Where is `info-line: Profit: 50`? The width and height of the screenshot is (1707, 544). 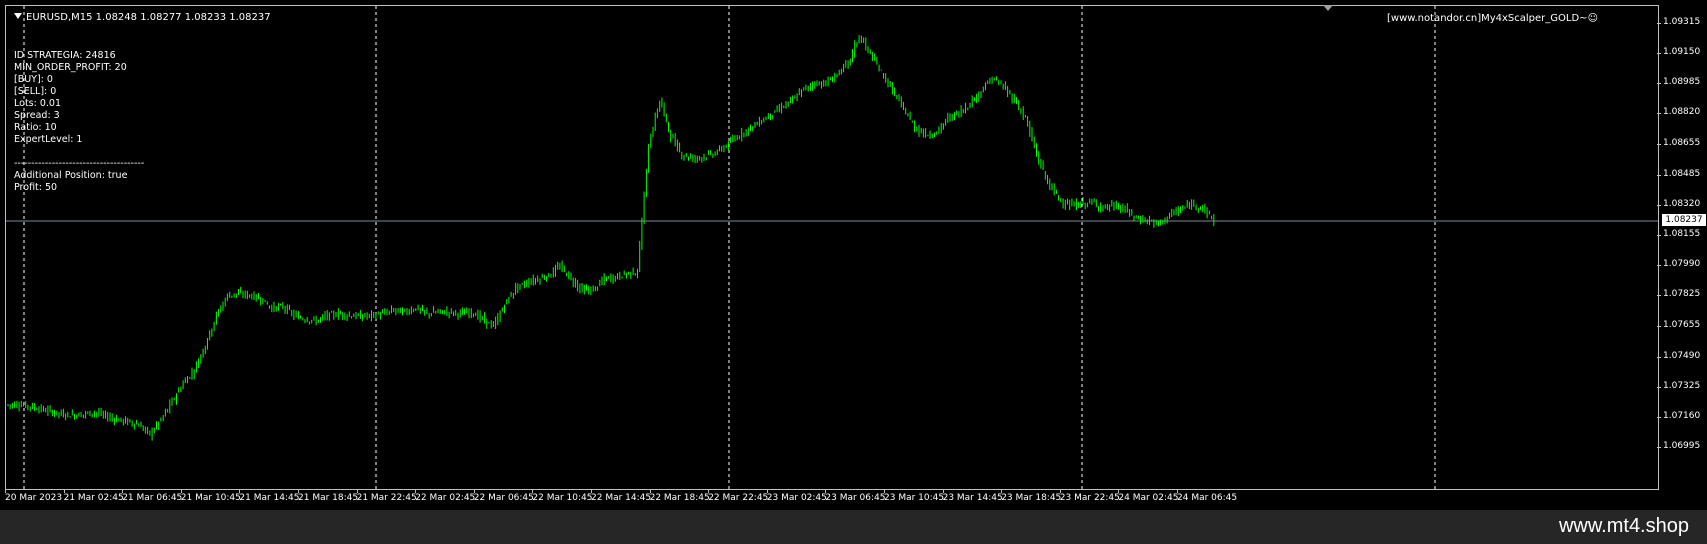 info-line: Profit: 50 is located at coordinates (36, 187).